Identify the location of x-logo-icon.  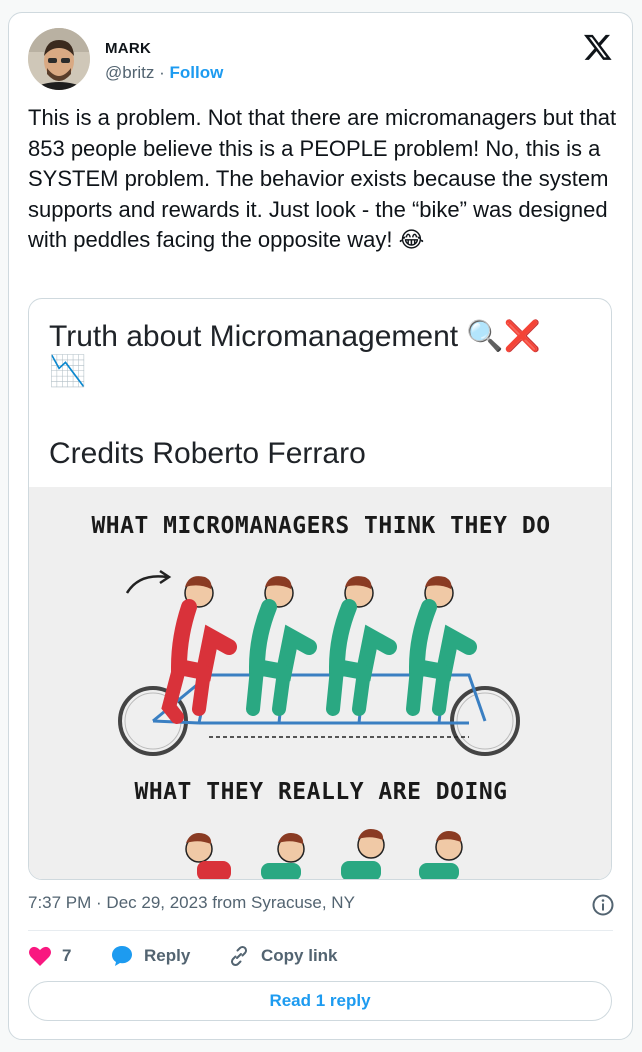
(598, 47).